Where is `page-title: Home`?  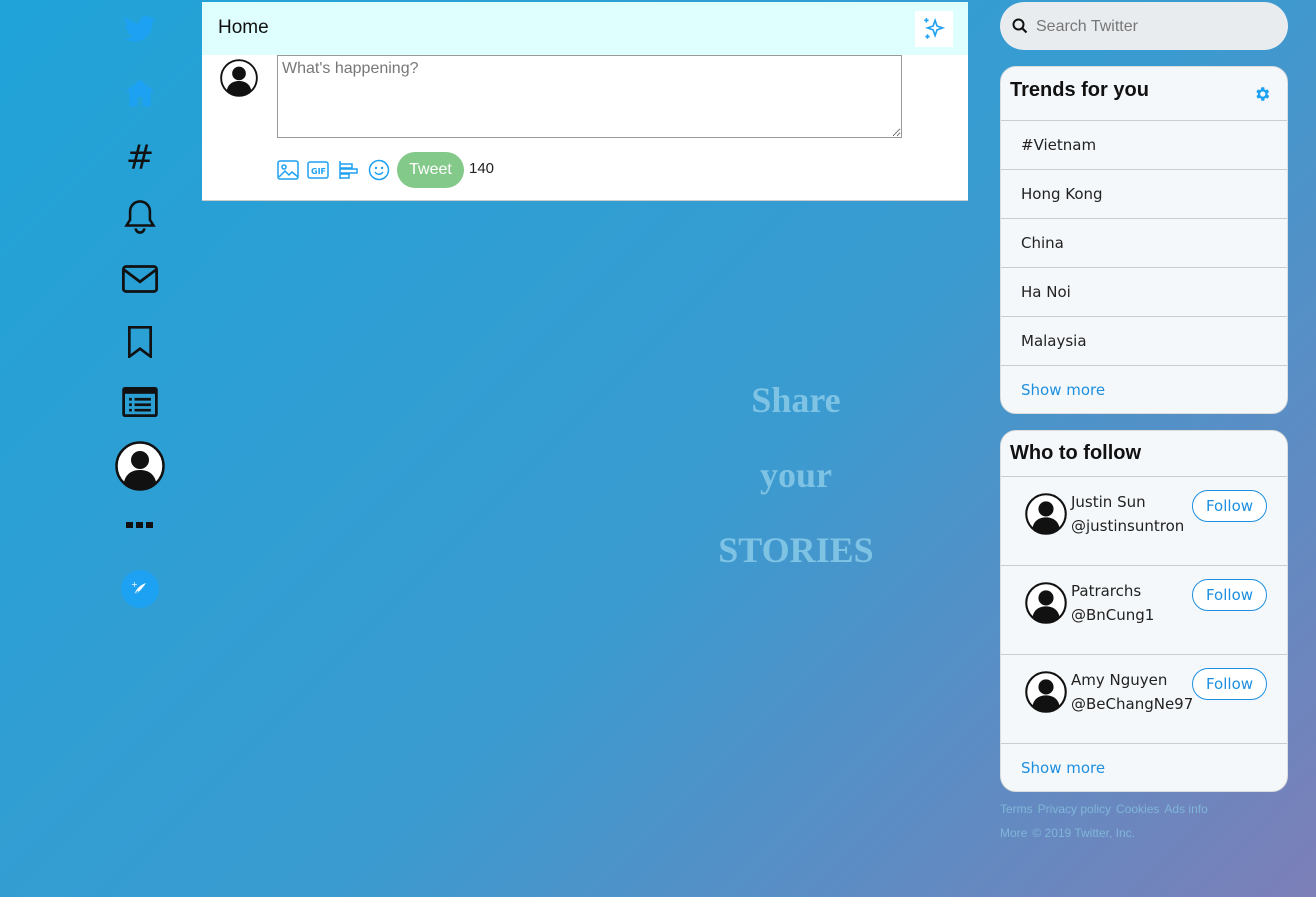
page-title: Home is located at coordinates (243, 27).